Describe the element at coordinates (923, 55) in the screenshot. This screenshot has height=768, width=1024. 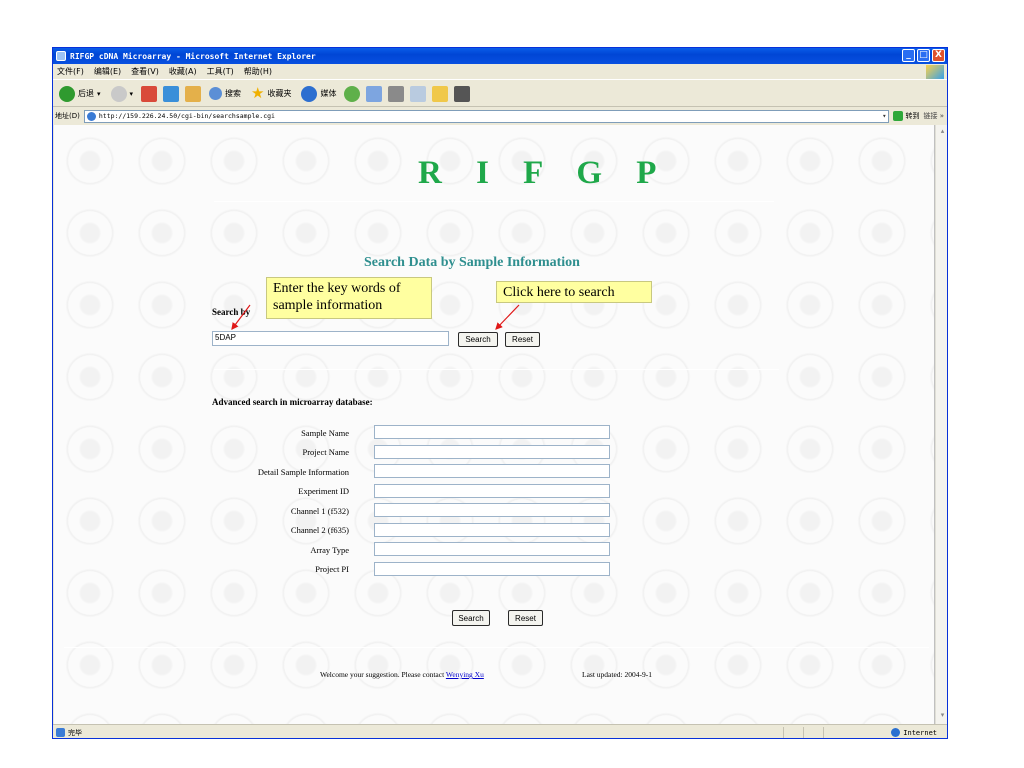
I see `maximize-button: □` at that location.